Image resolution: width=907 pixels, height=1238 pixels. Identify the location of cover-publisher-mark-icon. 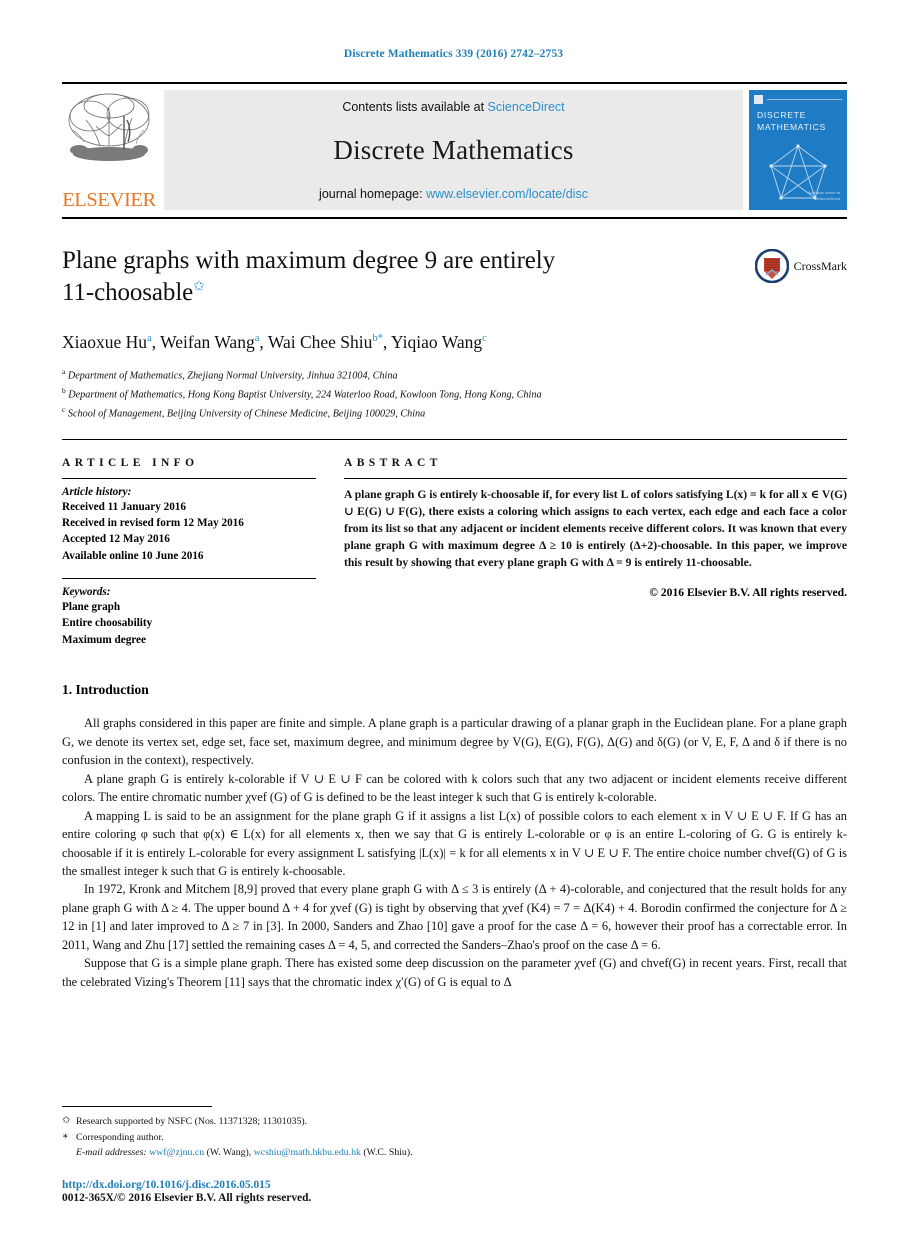
(758, 99).